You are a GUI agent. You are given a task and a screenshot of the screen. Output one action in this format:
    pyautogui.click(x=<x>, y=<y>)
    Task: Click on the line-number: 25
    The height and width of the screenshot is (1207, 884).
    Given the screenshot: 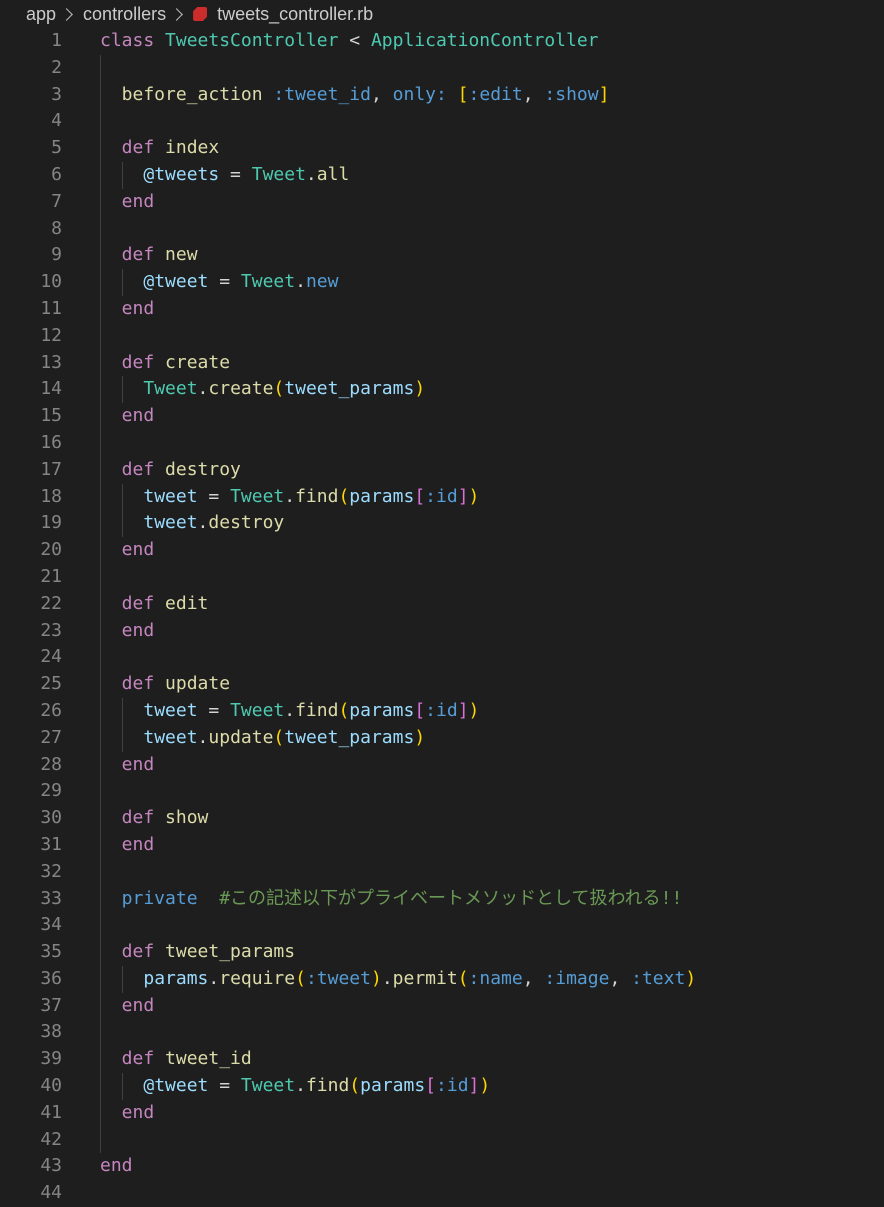 What is the action you would take?
    pyautogui.click(x=51, y=684)
    